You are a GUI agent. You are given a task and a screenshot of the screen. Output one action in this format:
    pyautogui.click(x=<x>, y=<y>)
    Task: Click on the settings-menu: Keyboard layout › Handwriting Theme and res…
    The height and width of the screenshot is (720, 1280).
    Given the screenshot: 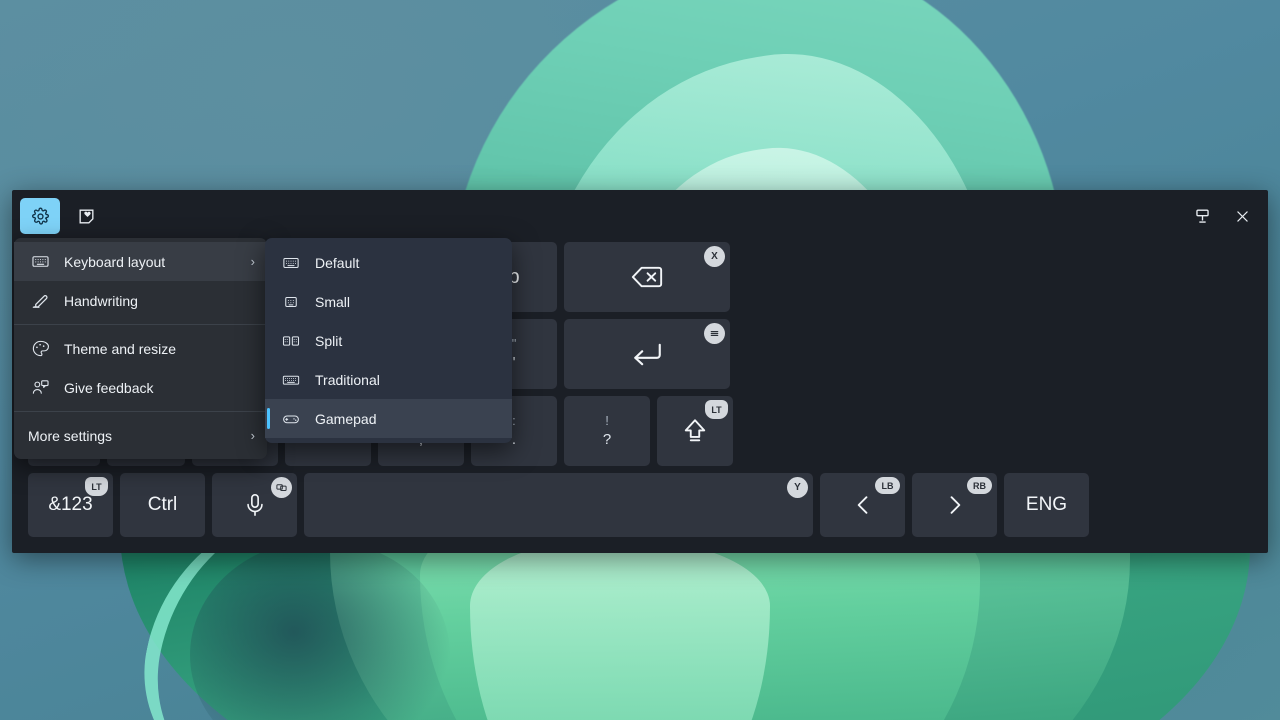 What is the action you would take?
    pyautogui.click(x=140, y=348)
    